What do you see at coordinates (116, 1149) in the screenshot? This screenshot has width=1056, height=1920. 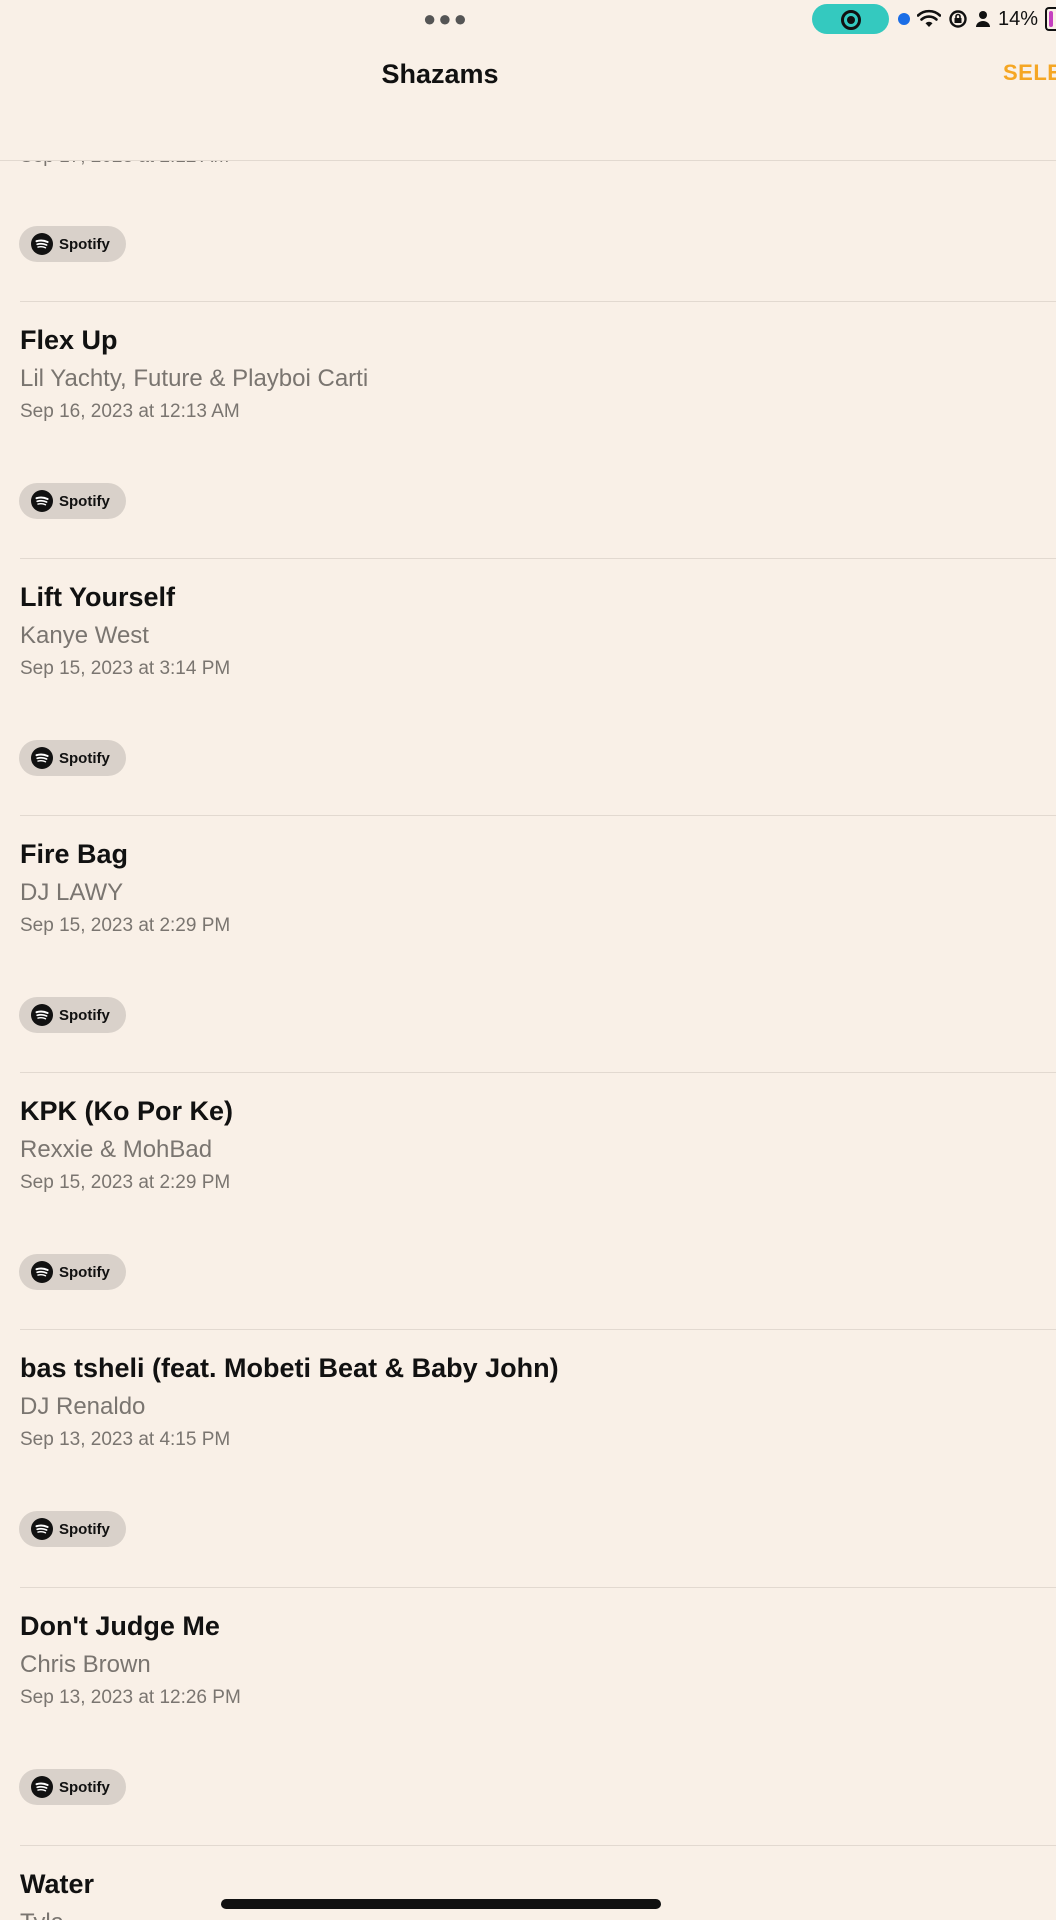 I see `song-artist: Rexxie & MohBad` at bounding box center [116, 1149].